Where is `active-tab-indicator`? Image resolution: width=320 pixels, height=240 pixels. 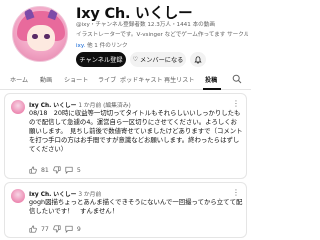 active-tab-indicator is located at coordinates (212, 89).